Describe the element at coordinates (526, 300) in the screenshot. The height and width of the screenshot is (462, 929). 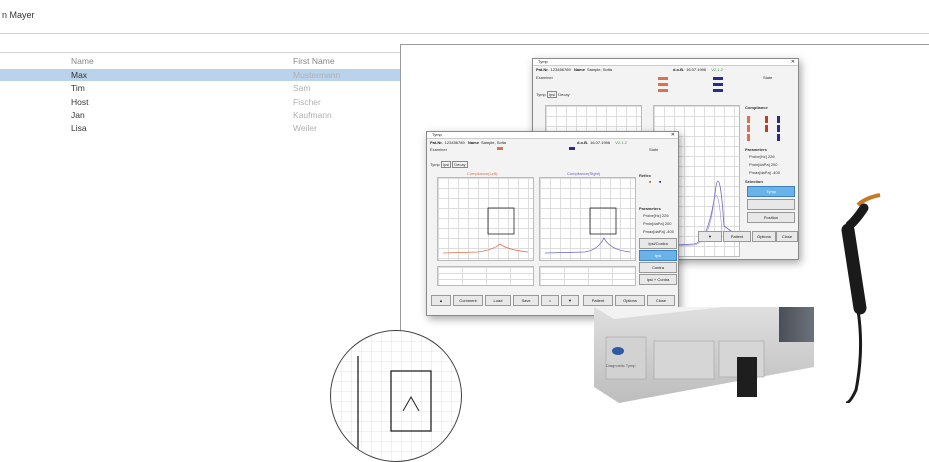
I see `save-button: Save` at that location.